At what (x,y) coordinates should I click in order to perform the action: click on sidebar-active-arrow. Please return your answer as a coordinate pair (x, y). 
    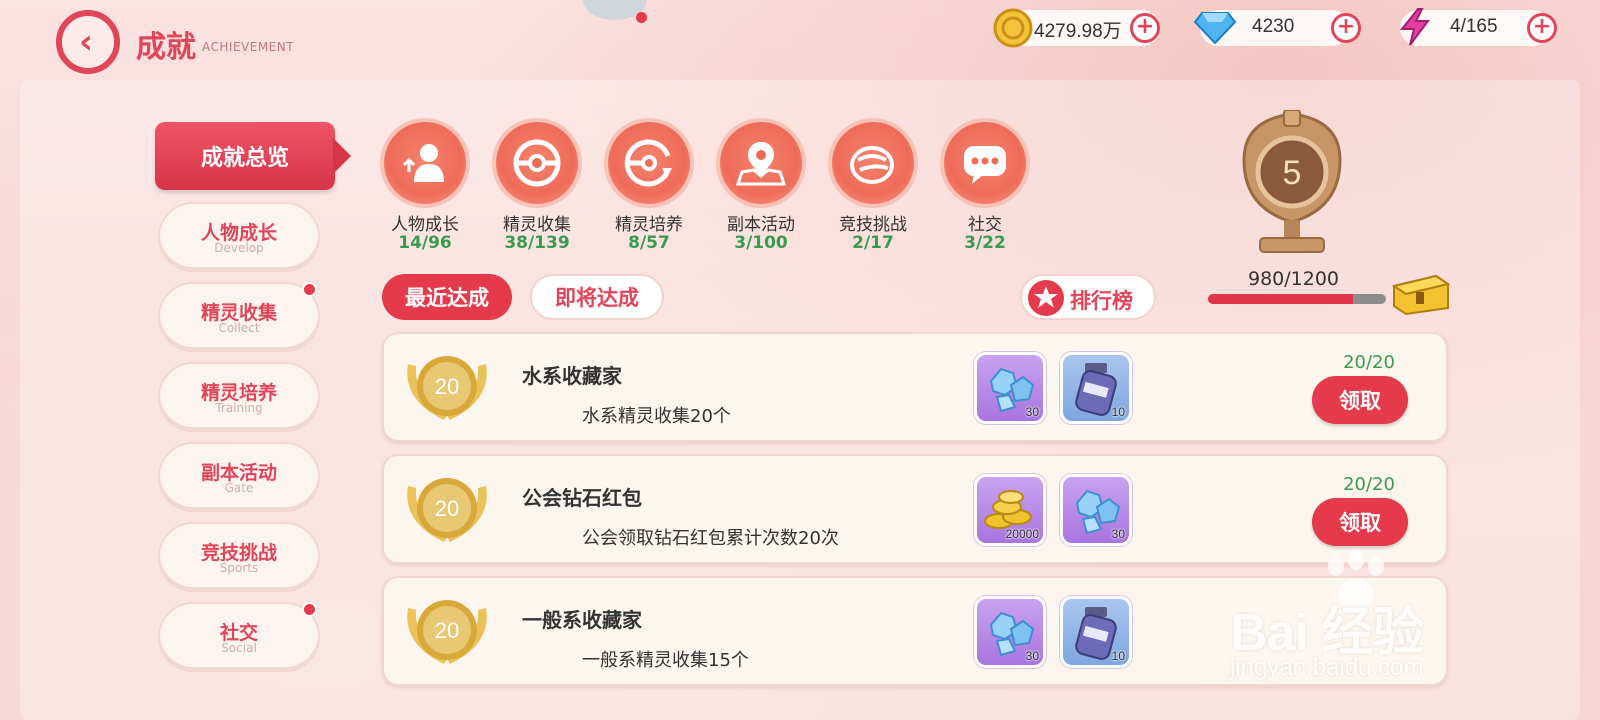
    Looking at the image, I should click on (342, 156).